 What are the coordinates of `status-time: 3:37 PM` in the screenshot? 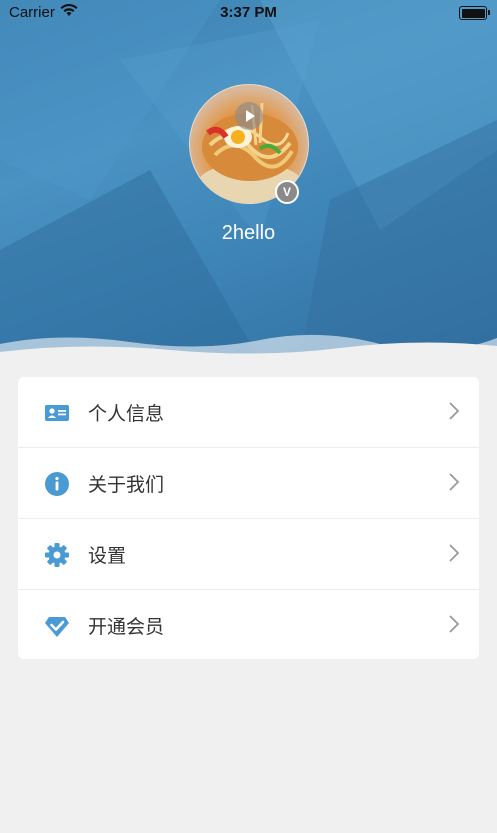 It's located at (248, 12).